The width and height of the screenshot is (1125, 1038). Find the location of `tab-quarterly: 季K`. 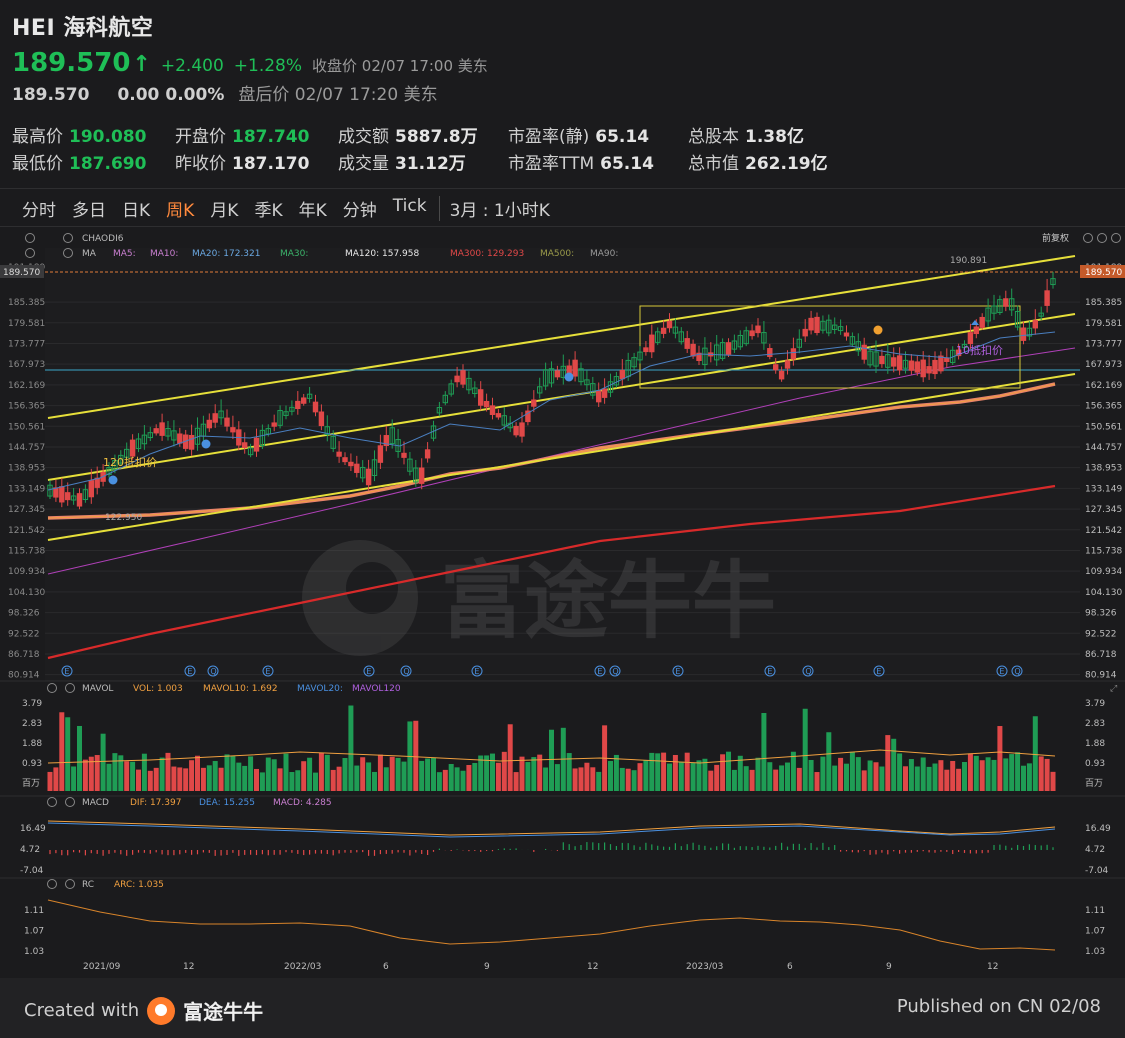

tab-quarterly: 季K is located at coordinates (268, 208).